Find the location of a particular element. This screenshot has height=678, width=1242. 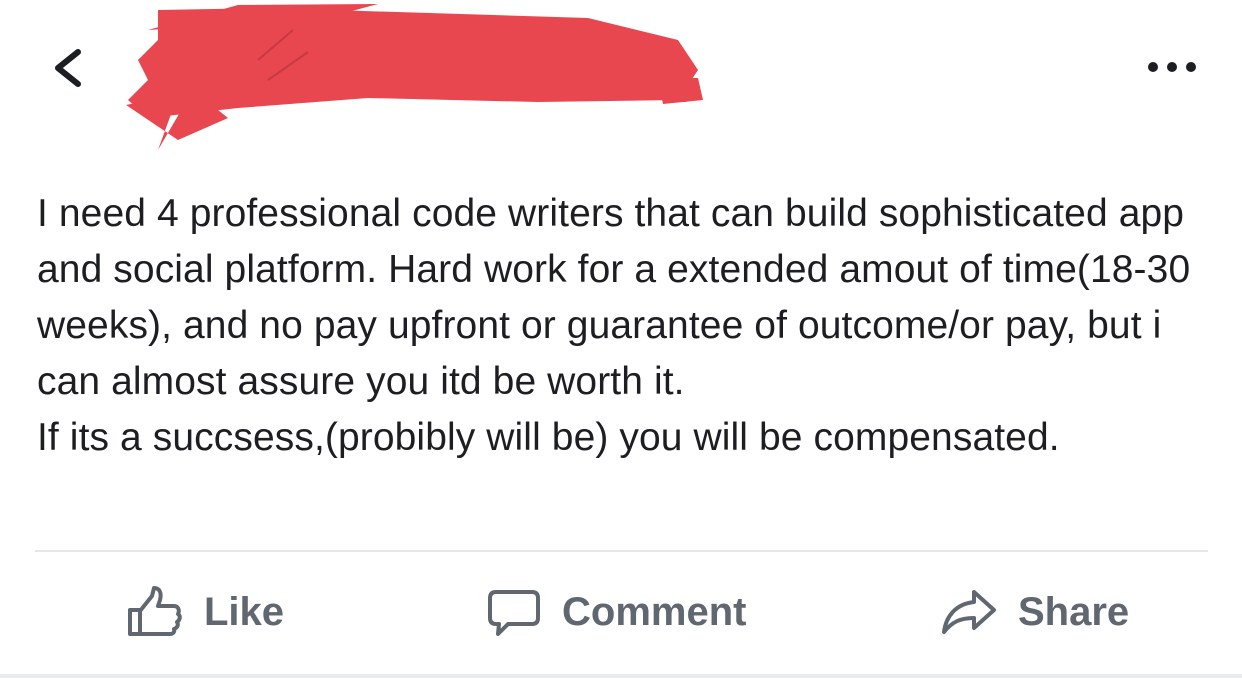

like-button: Like is located at coordinates (205, 612).